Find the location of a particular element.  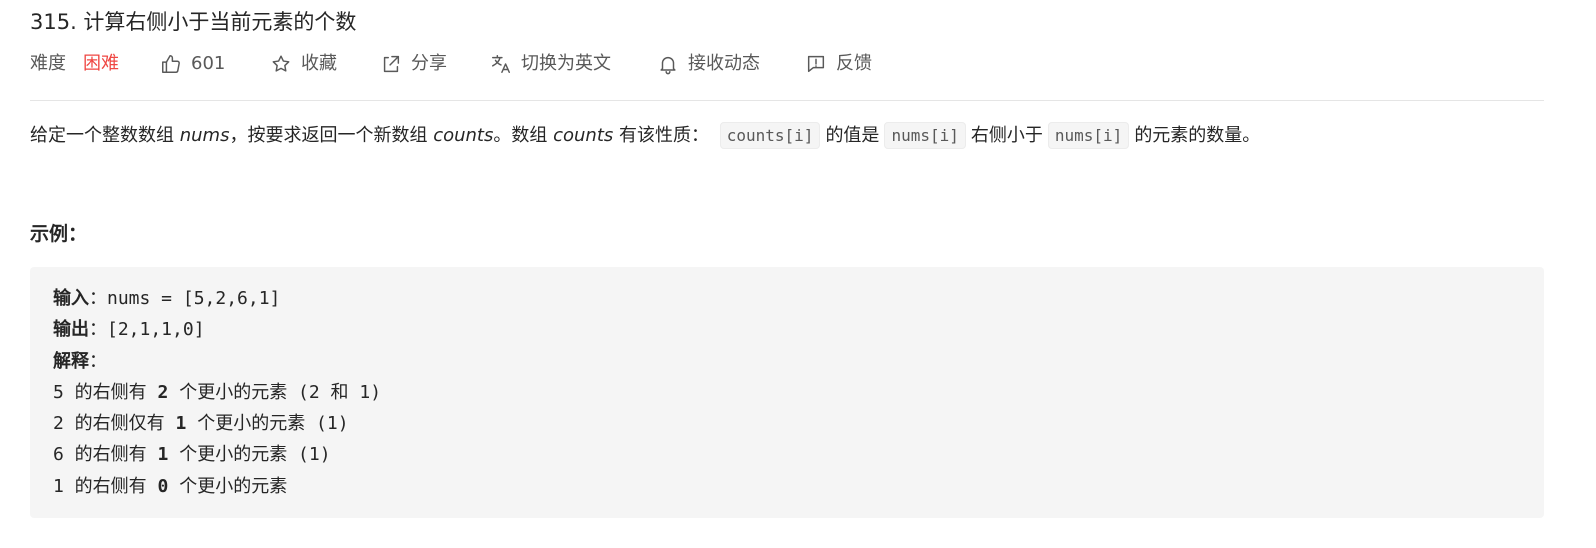

share-icon is located at coordinates (391, 64).